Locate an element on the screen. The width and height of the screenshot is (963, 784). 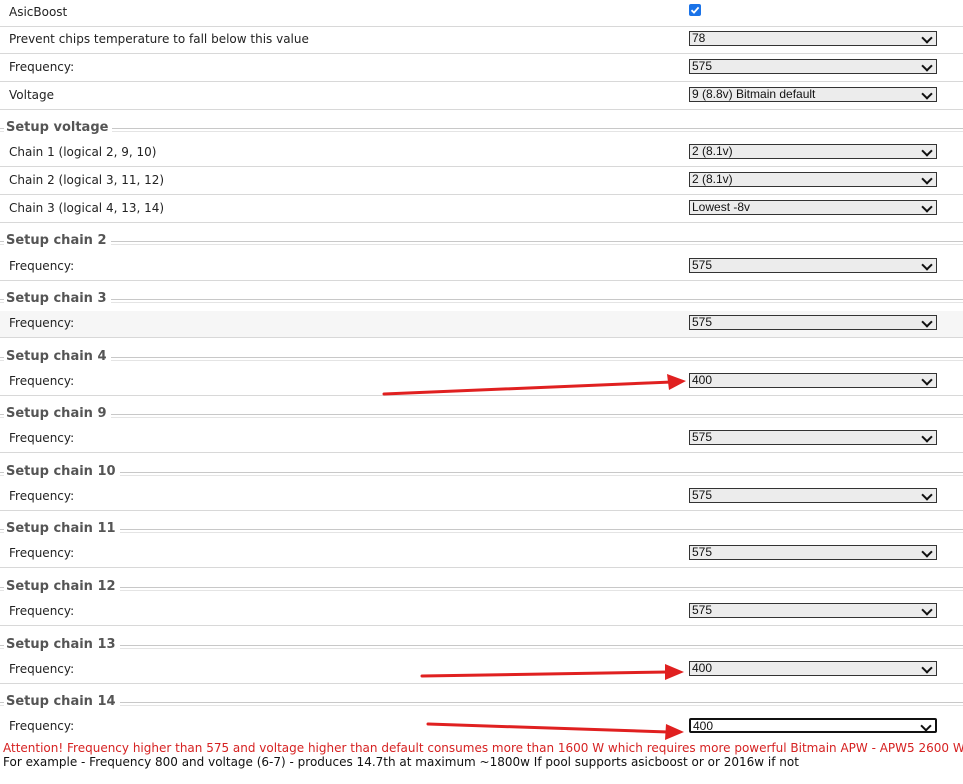
voltage-value: 9 (8.8v) Bitmain default is located at coordinates (754, 94).